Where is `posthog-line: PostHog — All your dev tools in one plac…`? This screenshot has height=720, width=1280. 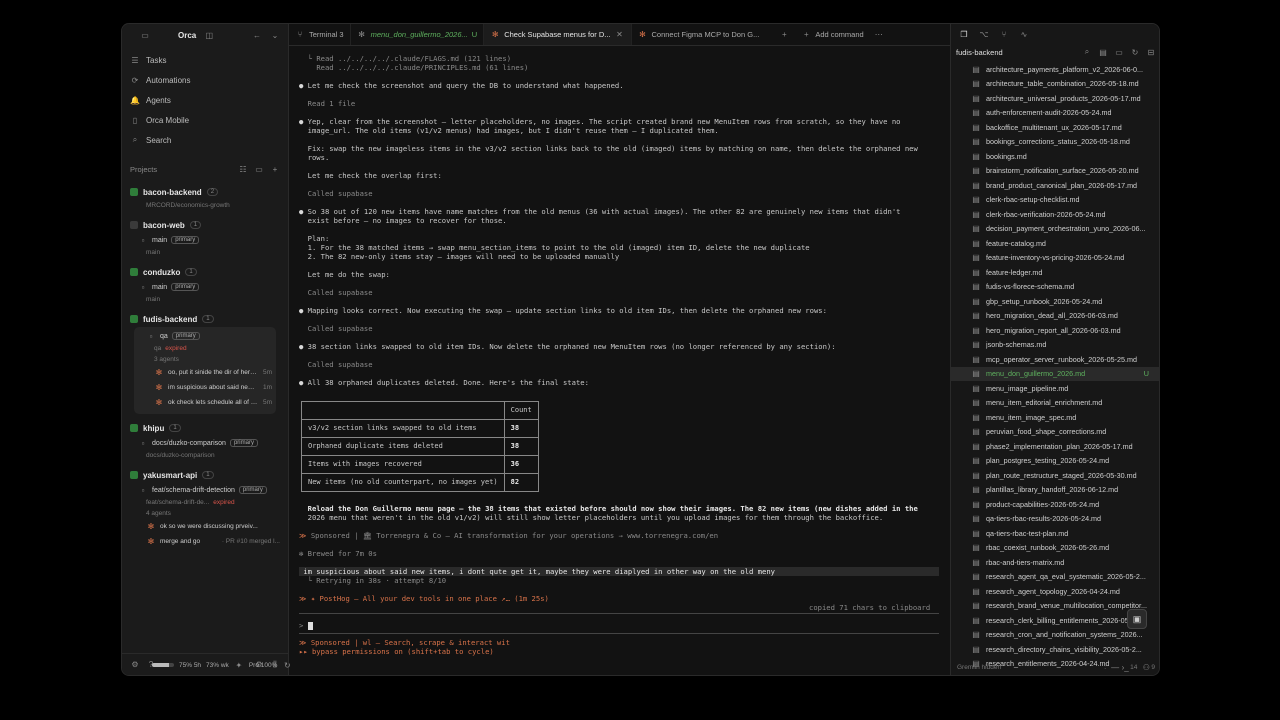 posthog-line: PostHog — All your dev tools in one plac… is located at coordinates (434, 598).